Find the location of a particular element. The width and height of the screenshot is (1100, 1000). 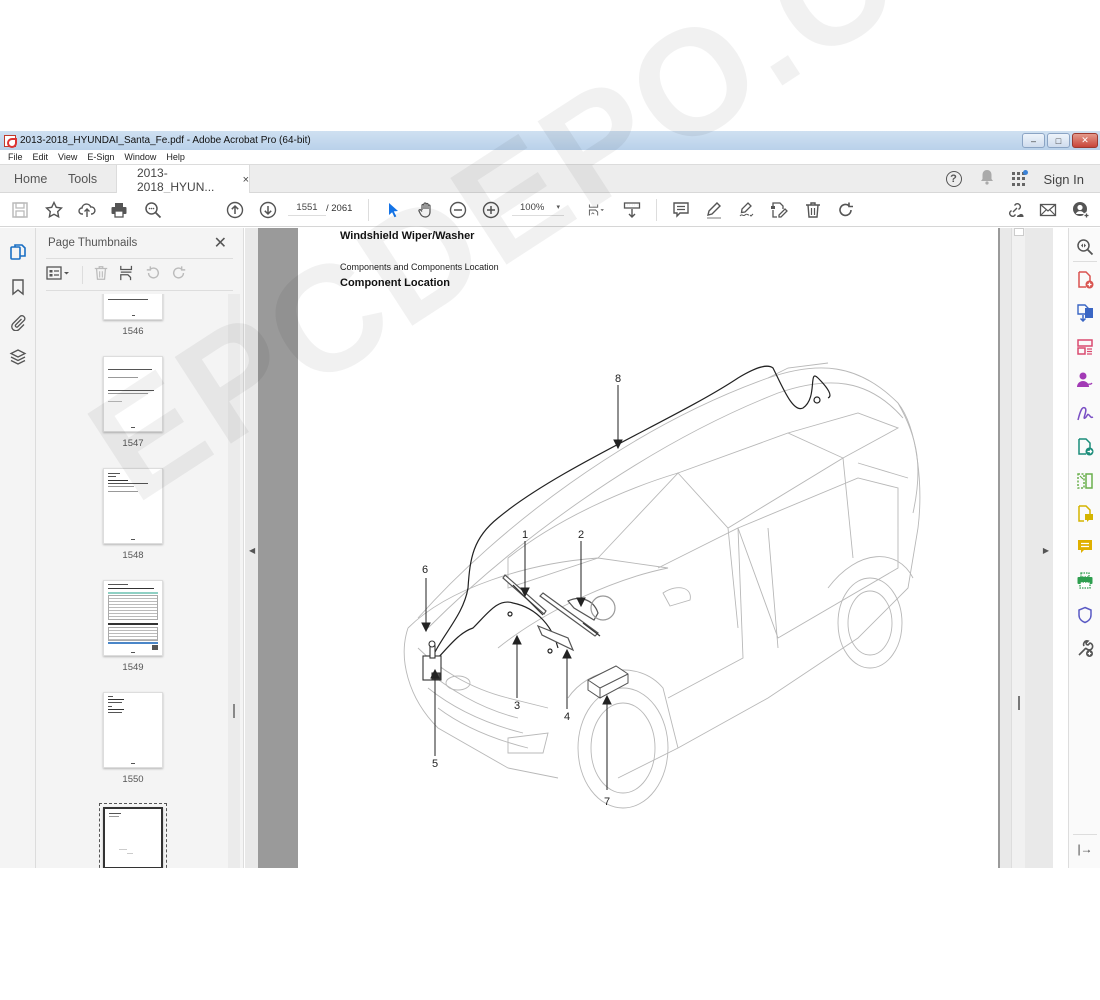

help-icon: ? is located at coordinates (953, 179).